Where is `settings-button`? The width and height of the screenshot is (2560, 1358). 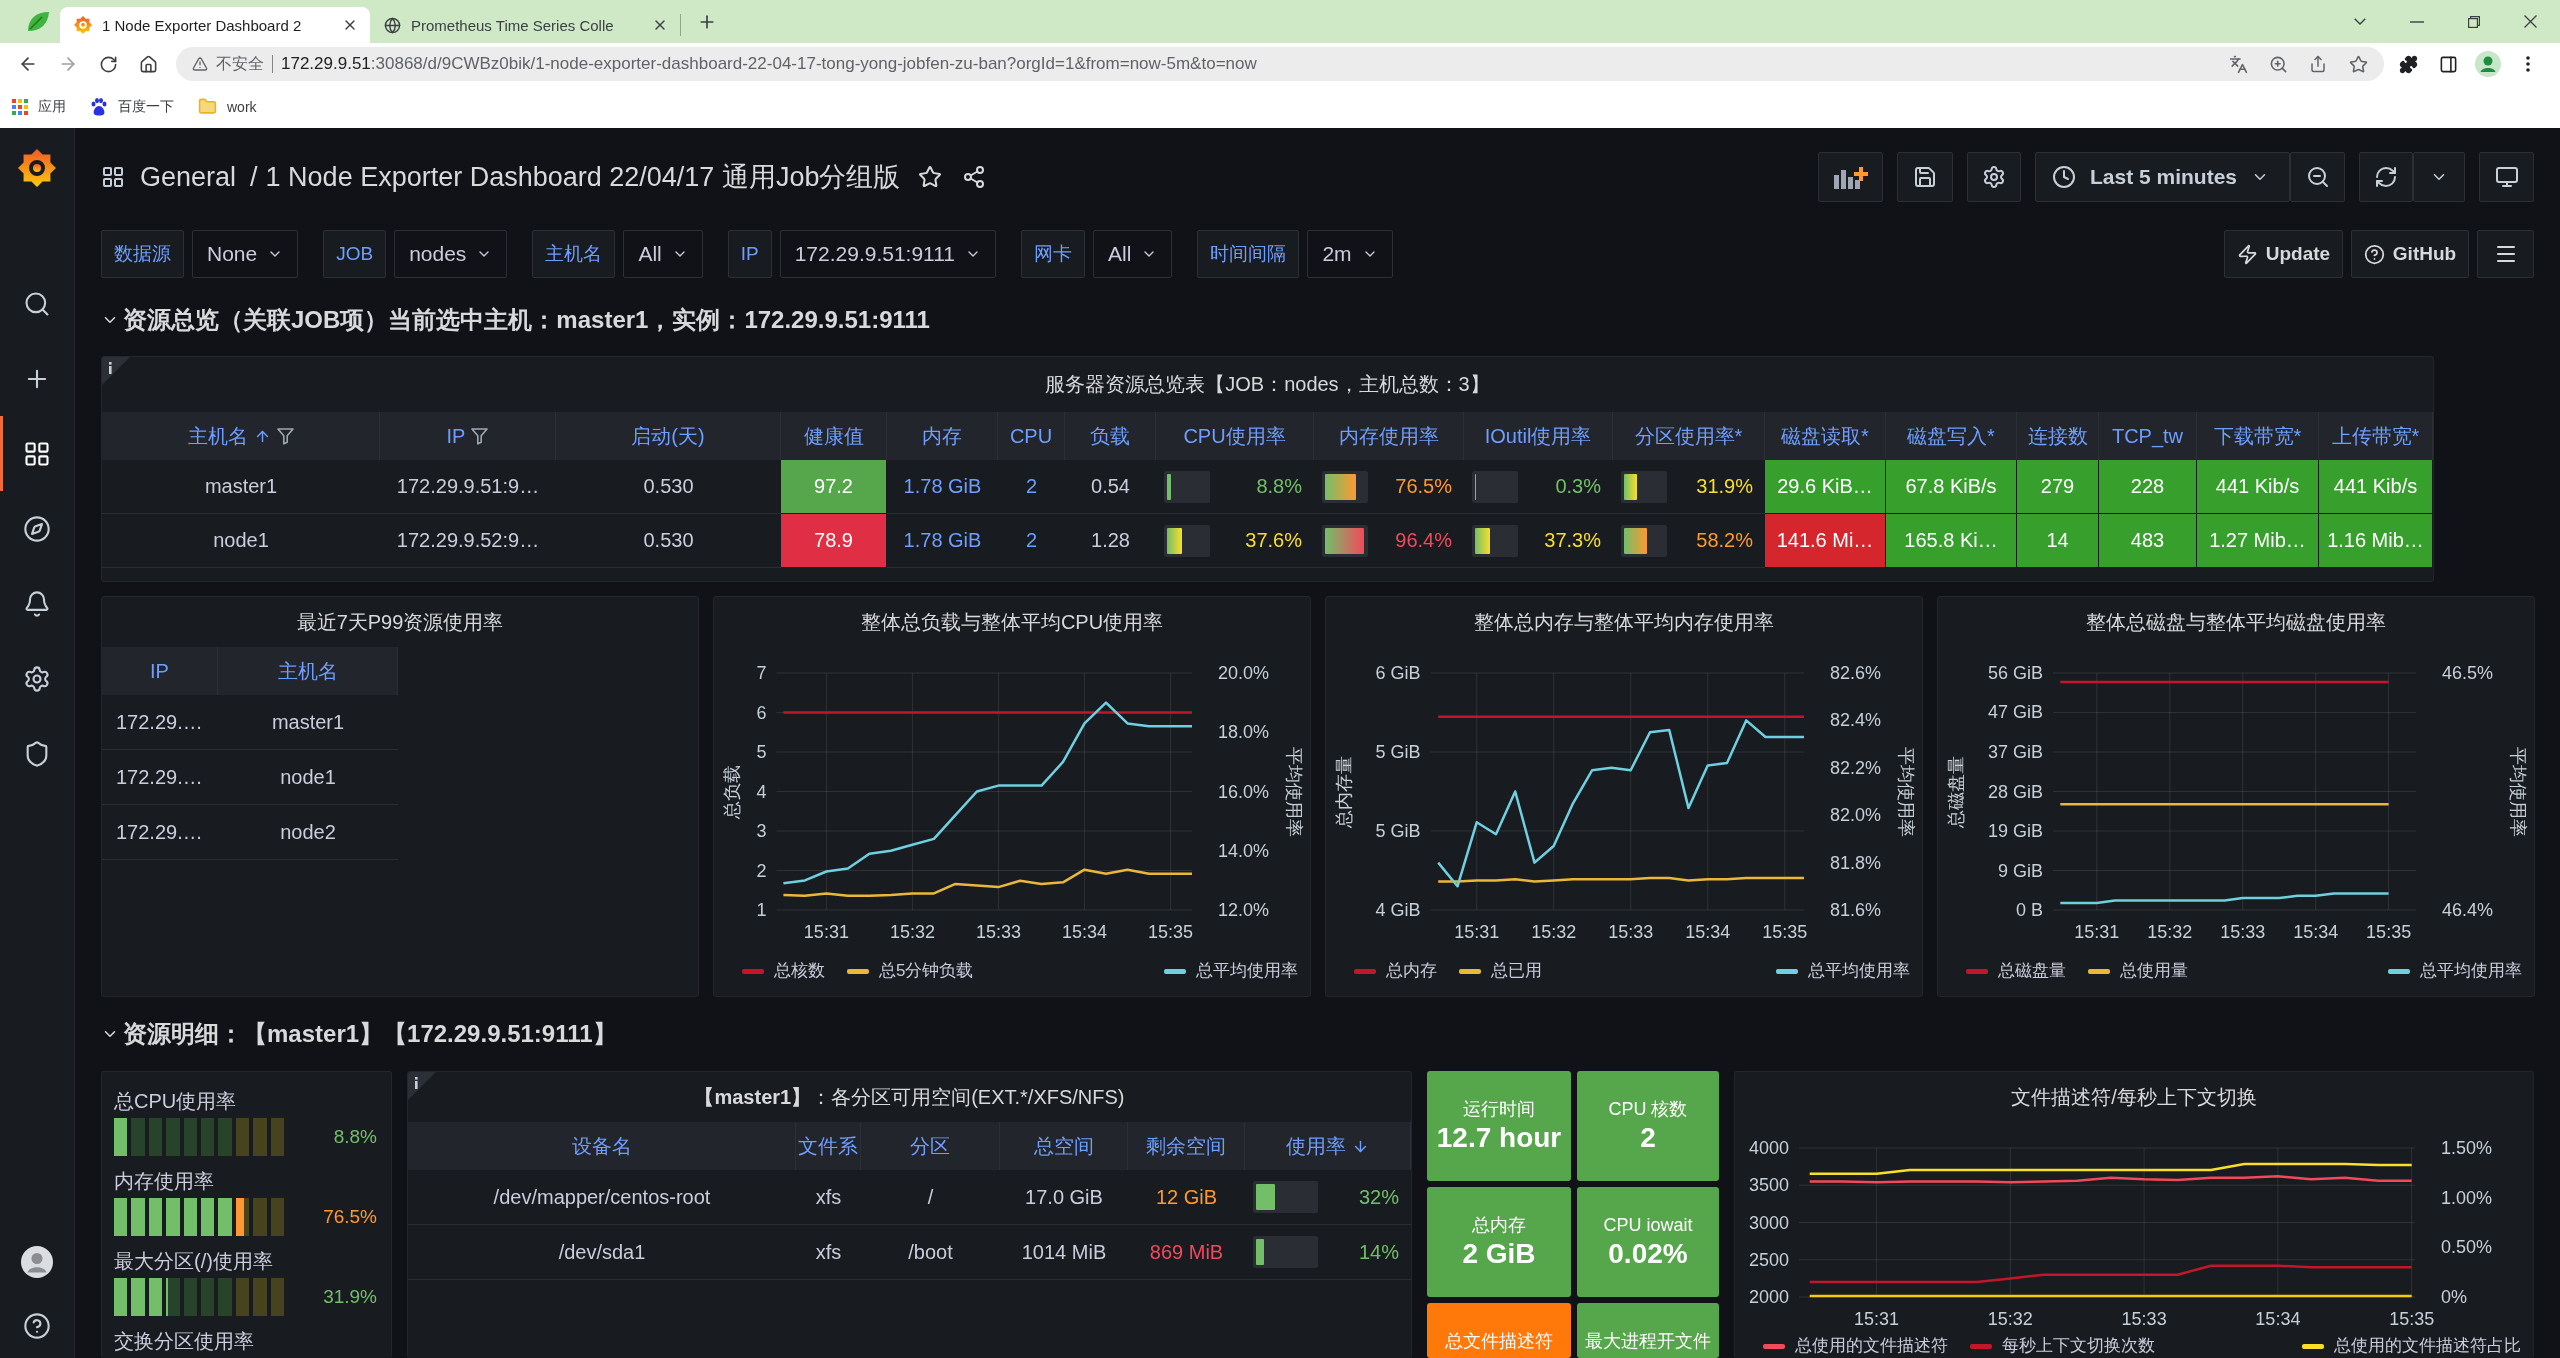 settings-button is located at coordinates (1994, 177).